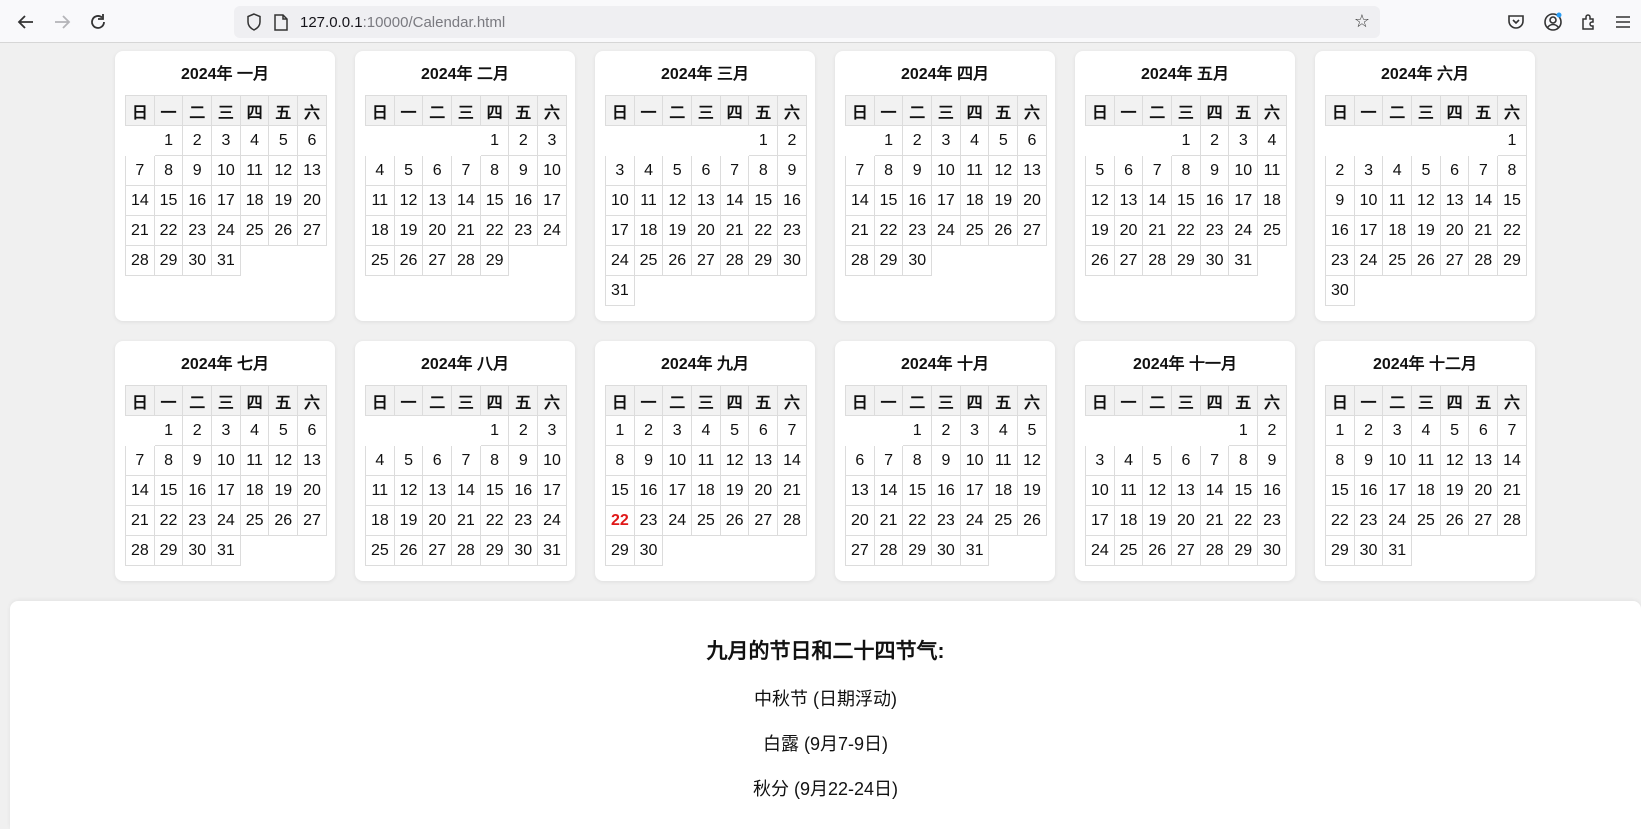  What do you see at coordinates (1589, 22) in the screenshot?
I see `extensions-icon` at bounding box center [1589, 22].